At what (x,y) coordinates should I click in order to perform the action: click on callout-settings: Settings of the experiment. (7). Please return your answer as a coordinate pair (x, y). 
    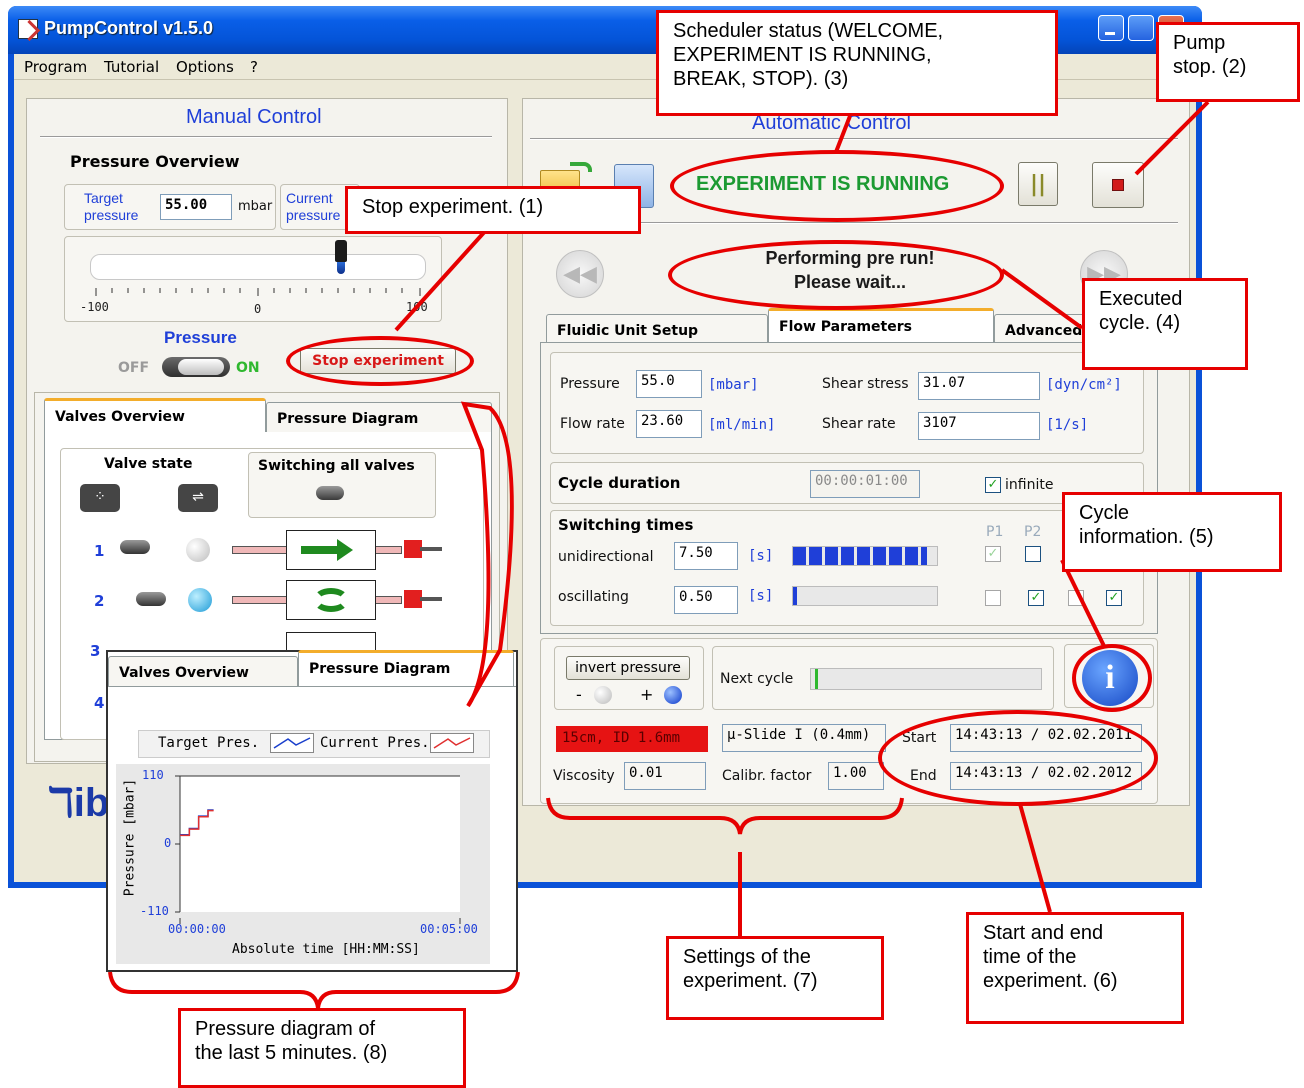
    Looking at the image, I should click on (775, 978).